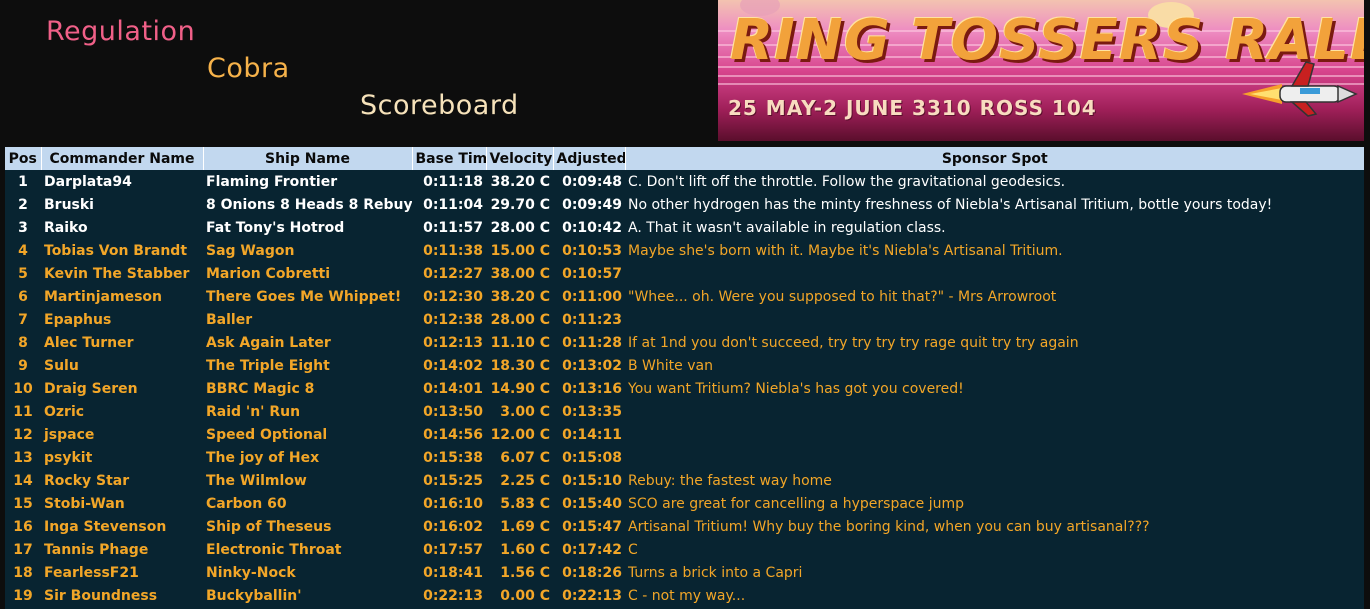 This screenshot has width=1370, height=609. What do you see at coordinates (525, 549) in the screenshot?
I see `velocity-cell: 1.60 C` at bounding box center [525, 549].